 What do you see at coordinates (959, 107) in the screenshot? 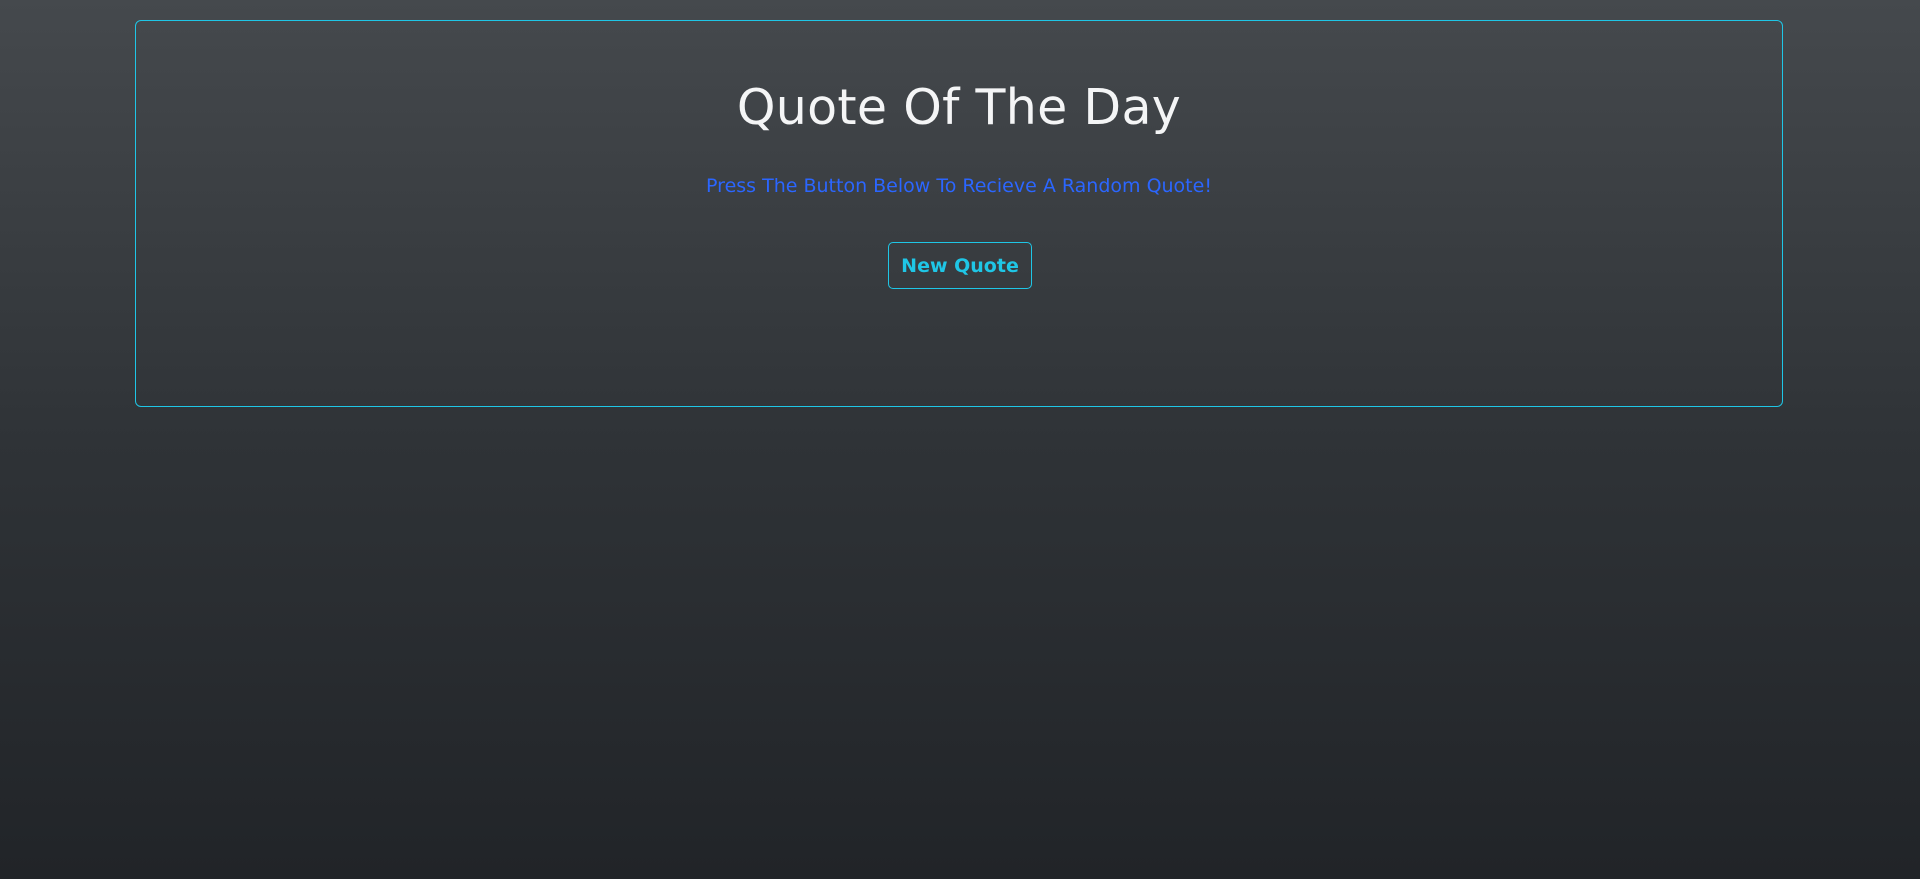
I see `page-title: Quote Of The Day` at bounding box center [959, 107].